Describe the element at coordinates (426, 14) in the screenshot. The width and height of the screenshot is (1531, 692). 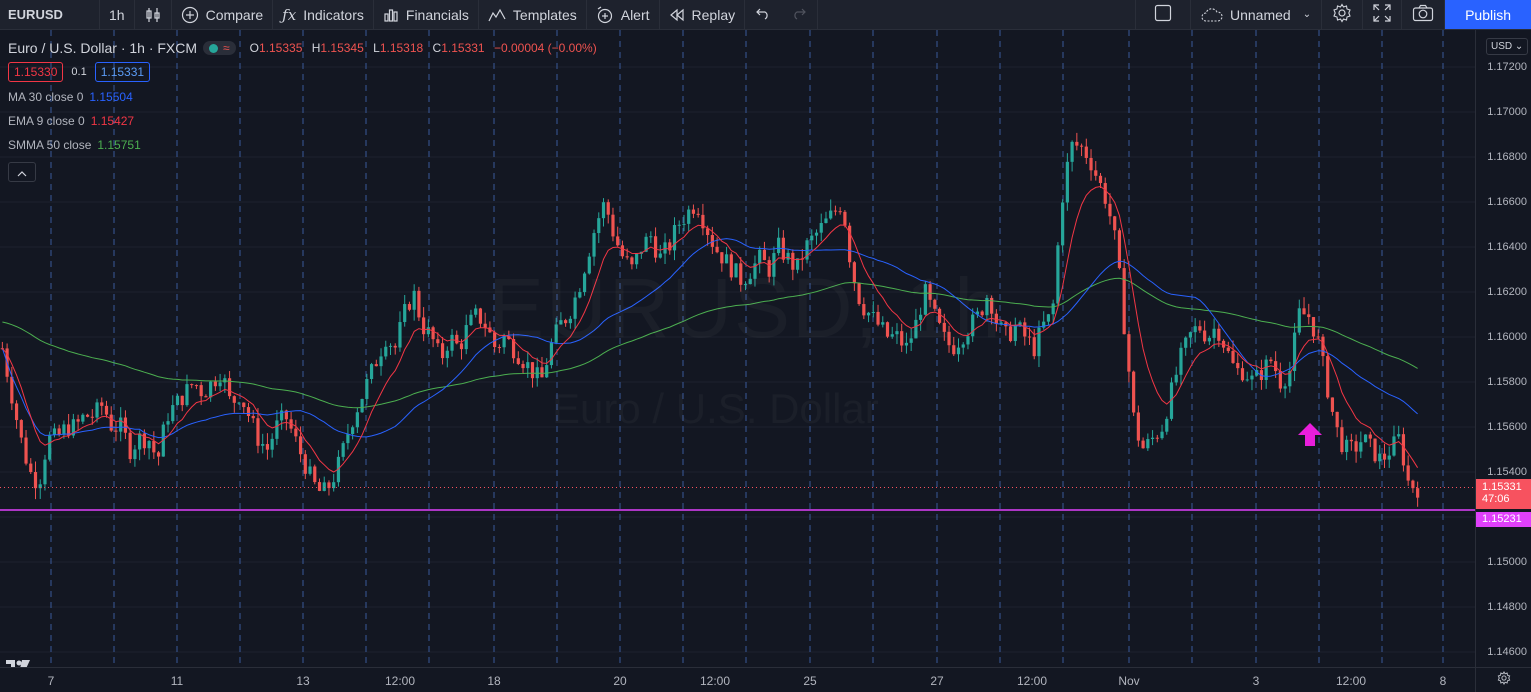
I see `financials-button: Financials` at that location.